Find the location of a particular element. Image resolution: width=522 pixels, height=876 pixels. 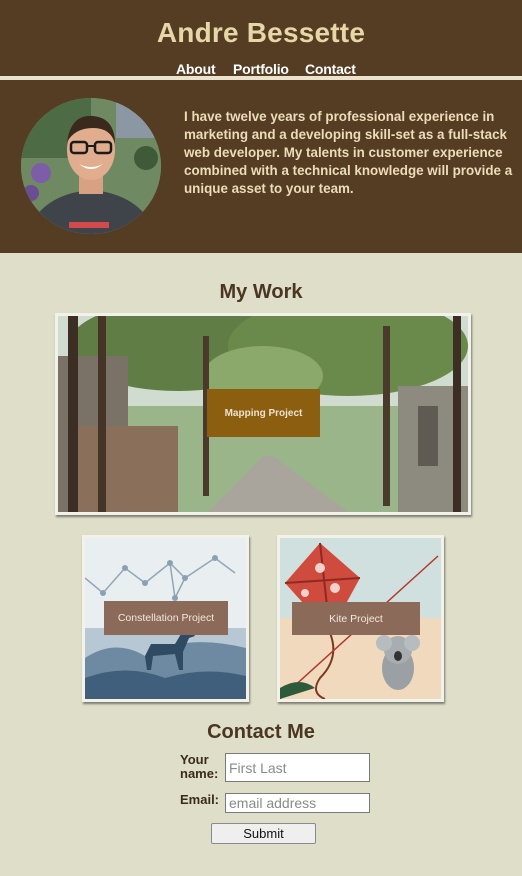

email-input is located at coordinates (297, 803).